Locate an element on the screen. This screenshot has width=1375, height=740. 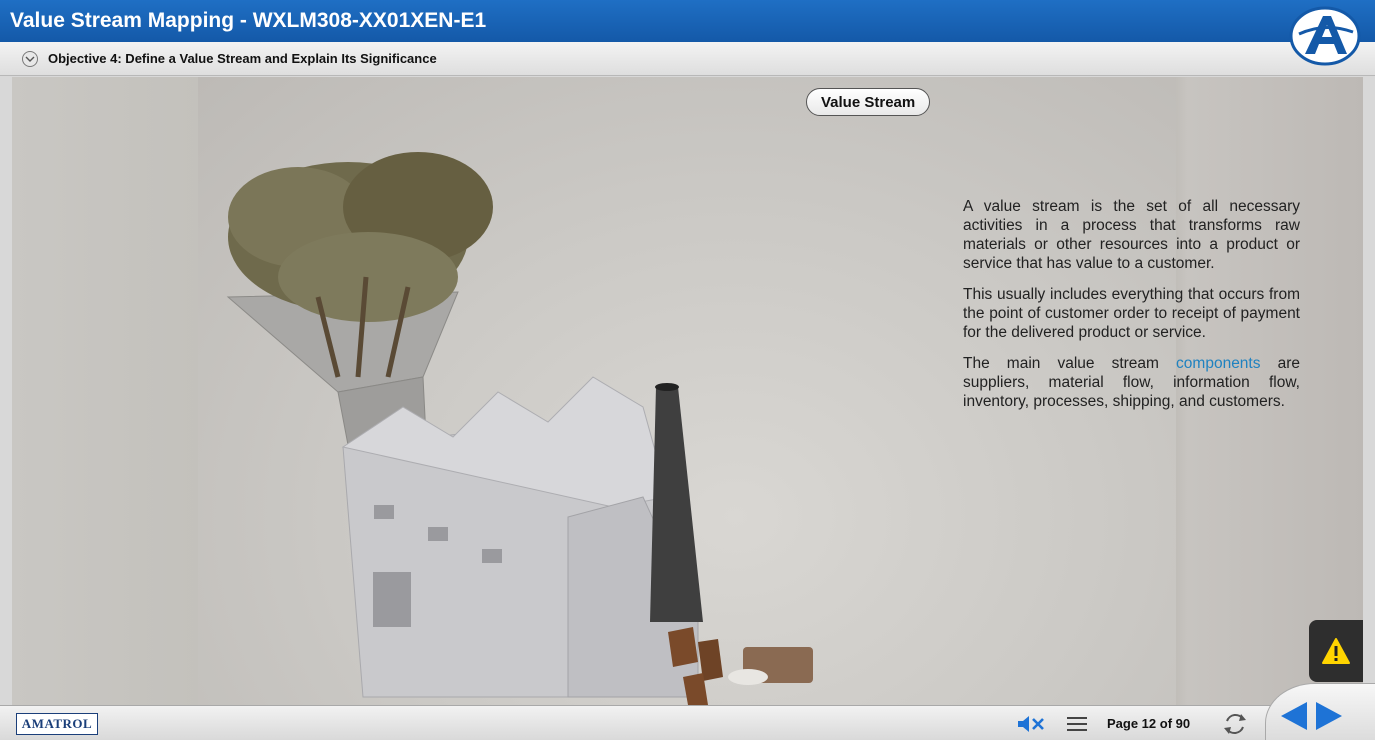
warning-icon is located at coordinates (1336, 651).